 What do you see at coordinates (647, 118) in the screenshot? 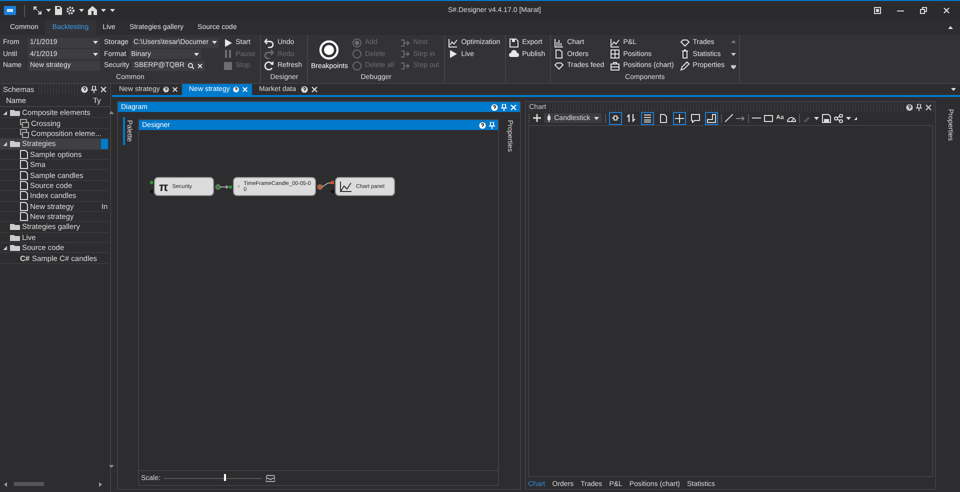
I see `list-icon` at bounding box center [647, 118].